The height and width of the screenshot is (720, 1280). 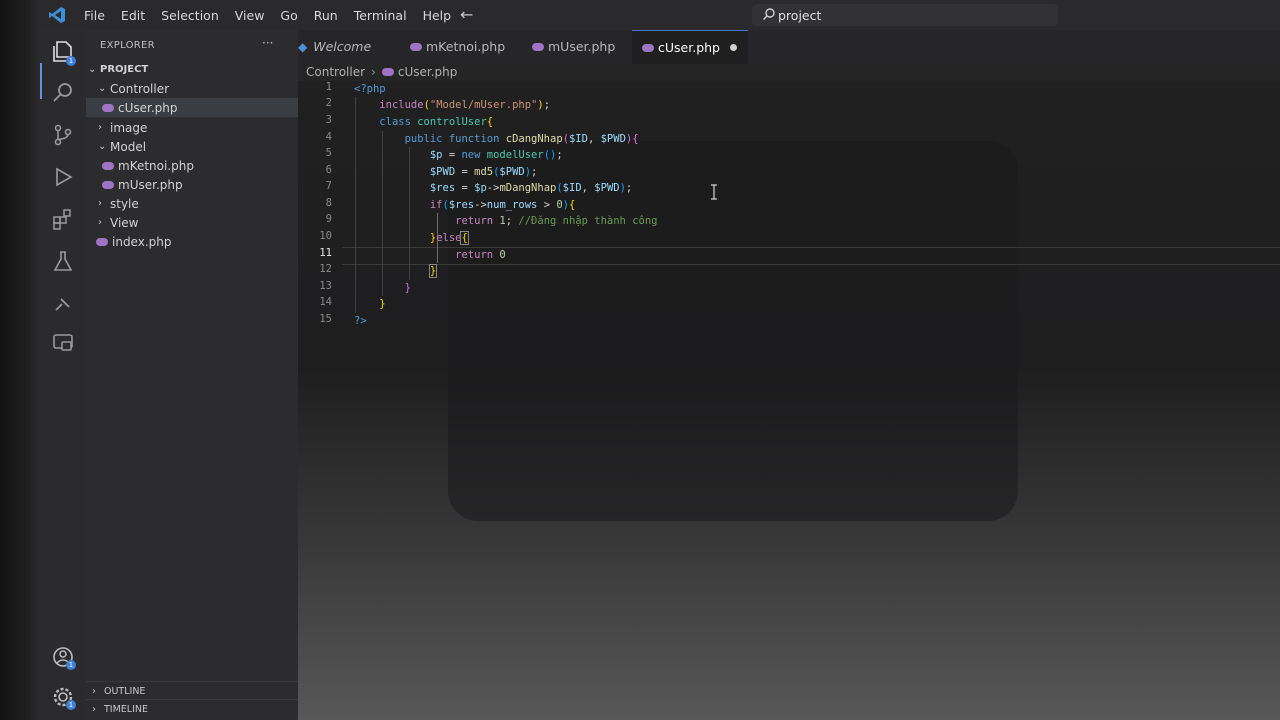 What do you see at coordinates (63, 219) in the screenshot?
I see `extensions-icon` at bounding box center [63, 219].